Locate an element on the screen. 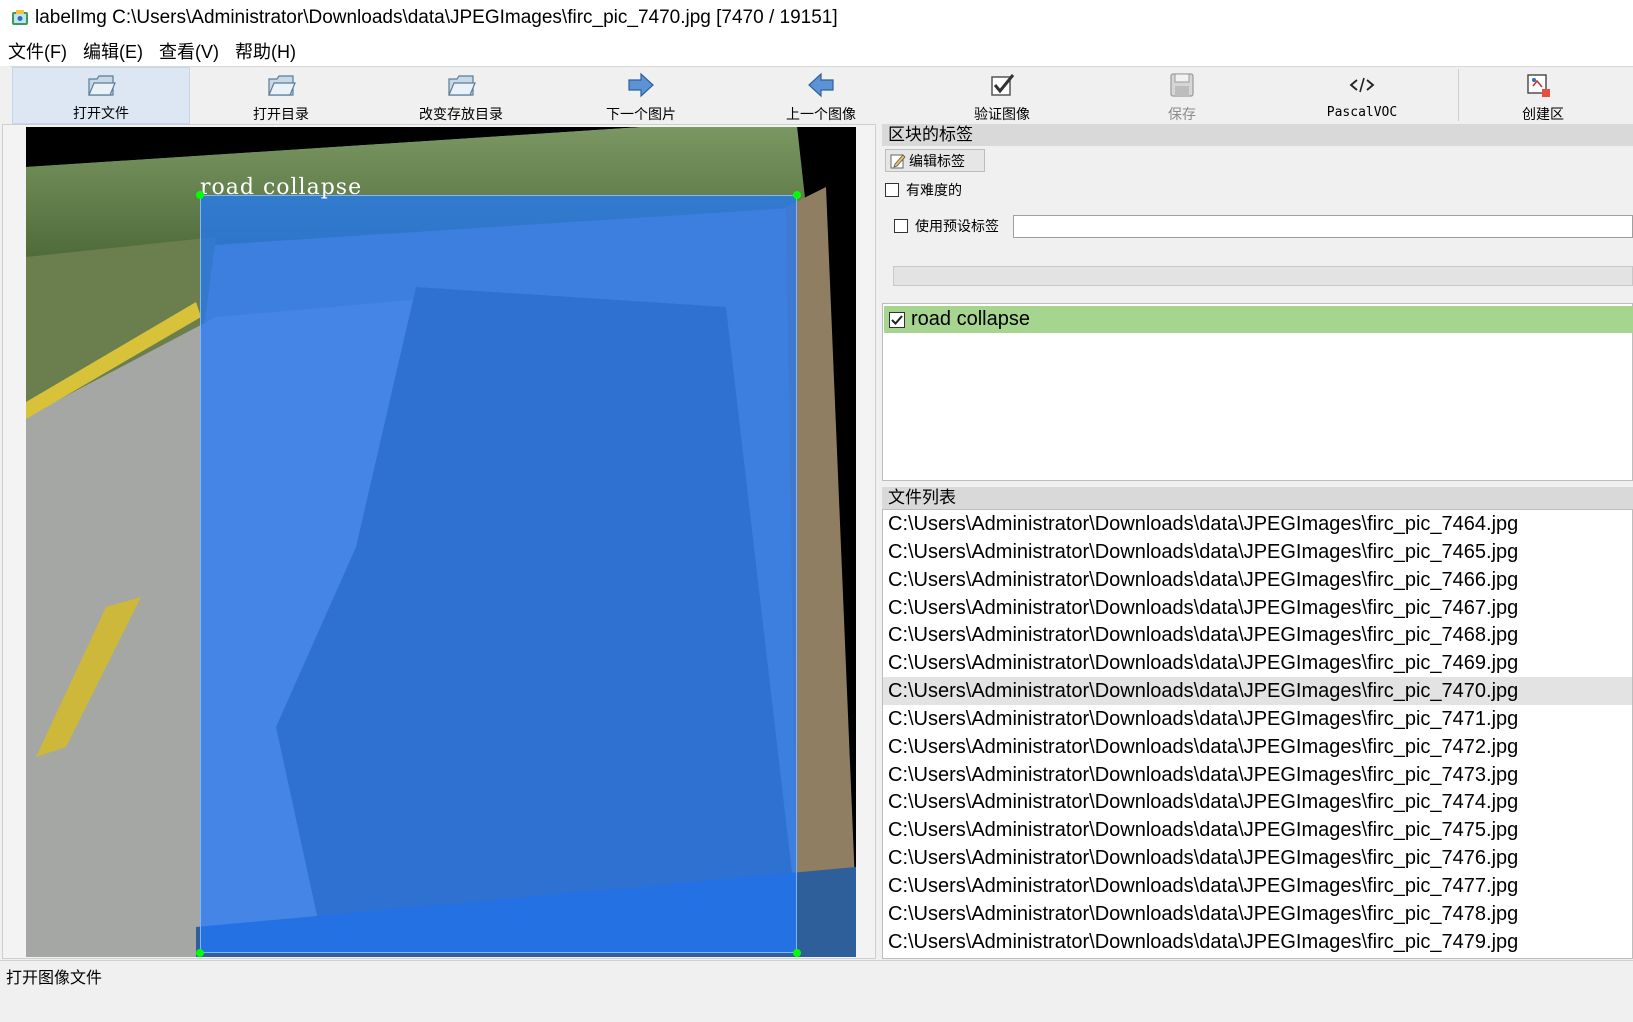  save-label: 保存 is located at coordinates (1182, 114).